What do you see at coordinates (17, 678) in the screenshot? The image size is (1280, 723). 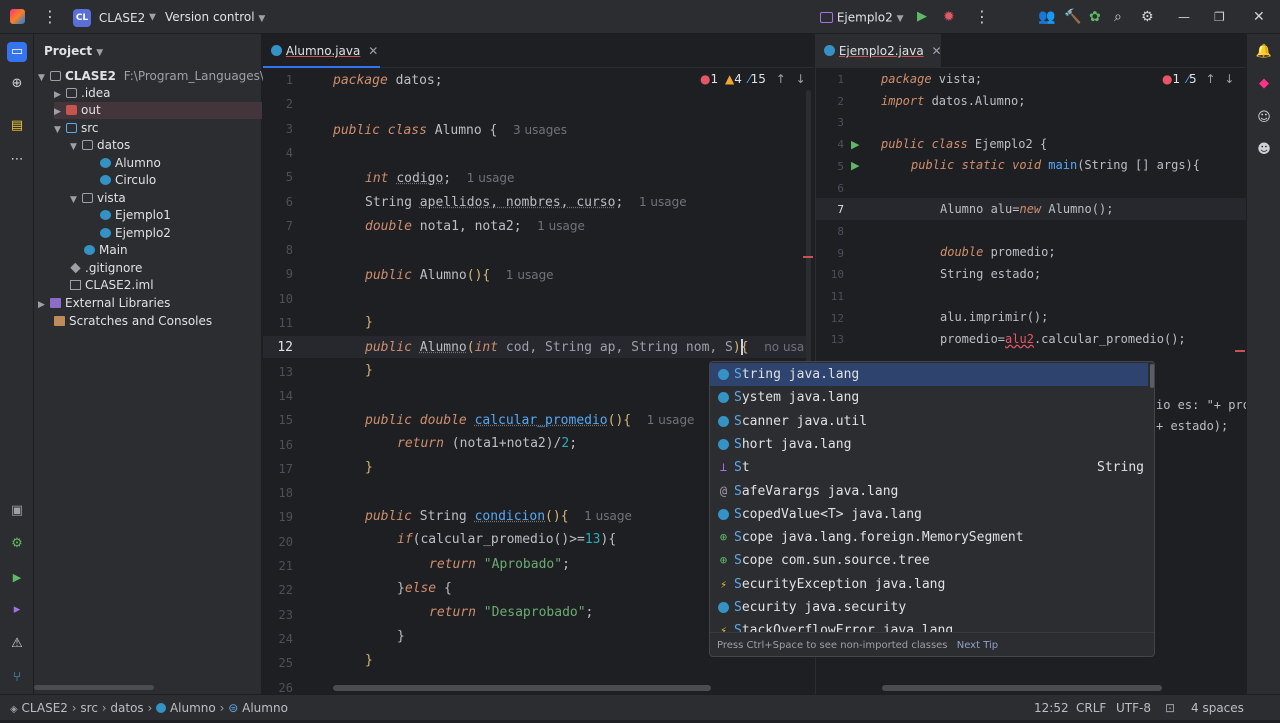 I see `git-tool-icon: ⑂` at bounding box center [17, 678].